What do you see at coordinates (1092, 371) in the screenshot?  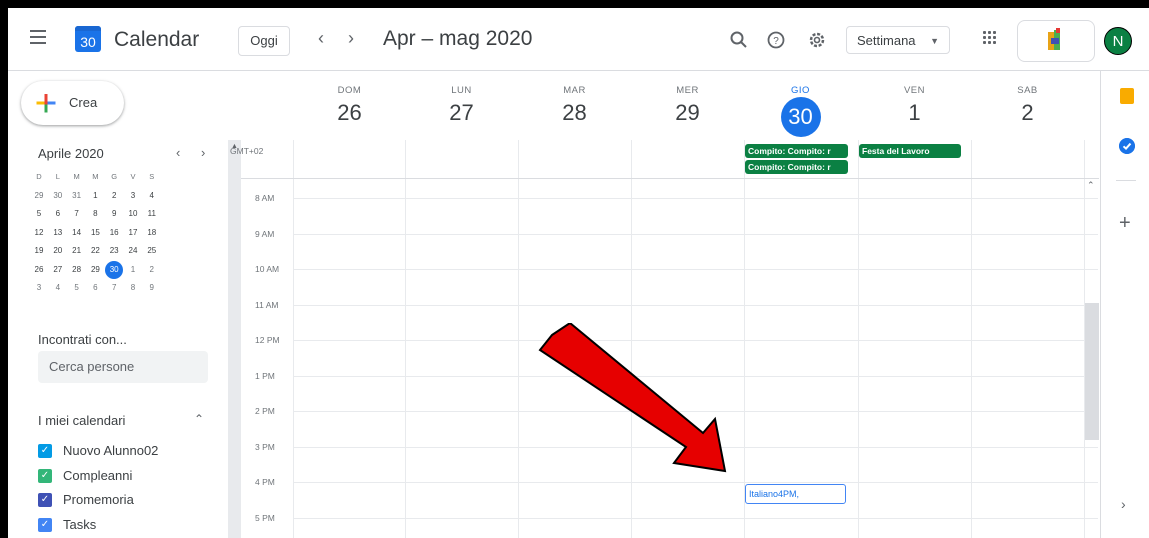 I see `scrollbar-thumb` at bounding box center [1092, 371].